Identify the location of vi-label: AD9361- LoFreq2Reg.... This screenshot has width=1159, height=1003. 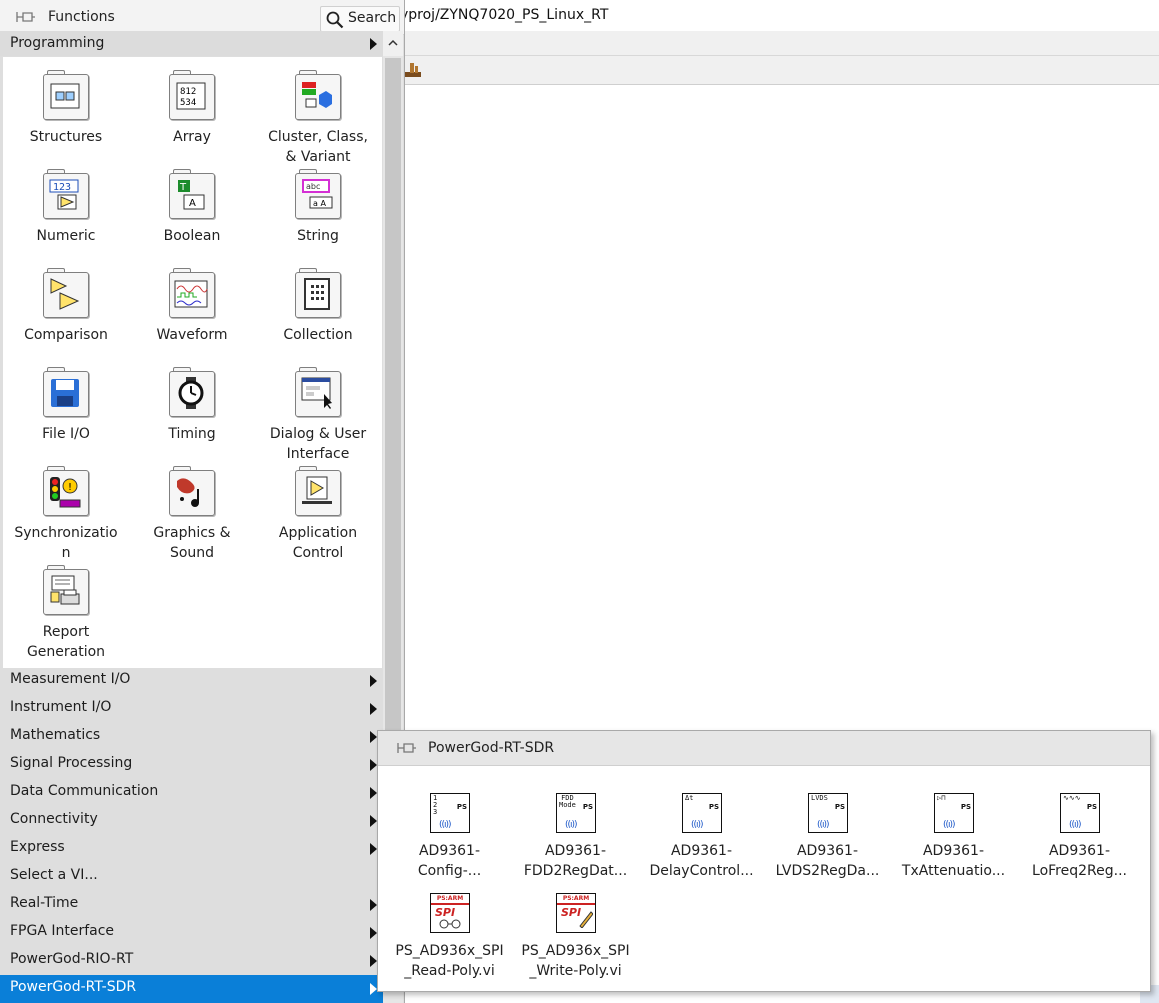
(1079, 861).